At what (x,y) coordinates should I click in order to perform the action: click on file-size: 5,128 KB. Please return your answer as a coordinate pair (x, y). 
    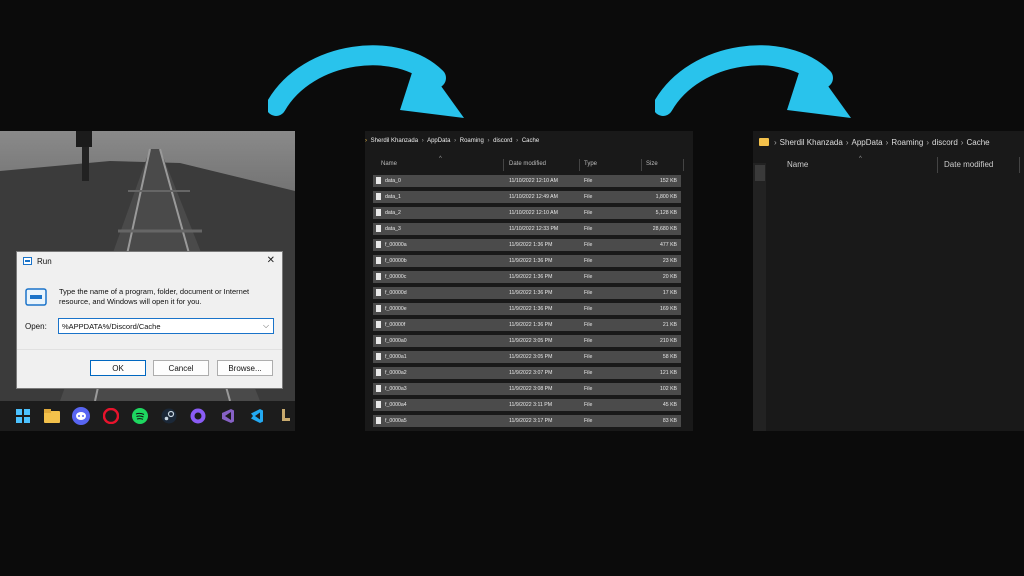
    Looking at the image, I should click on (666, 213).